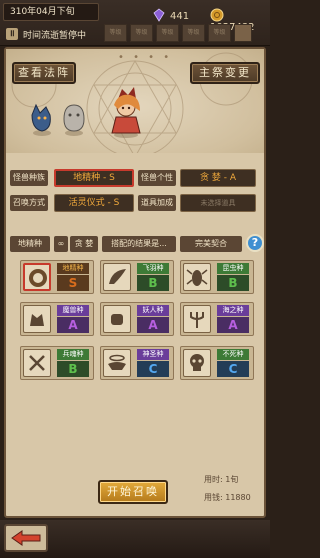  What do you see at coordinates (159, 15) in the screenshot?
I see `crystal-icon` at bounding box center [159, 15].